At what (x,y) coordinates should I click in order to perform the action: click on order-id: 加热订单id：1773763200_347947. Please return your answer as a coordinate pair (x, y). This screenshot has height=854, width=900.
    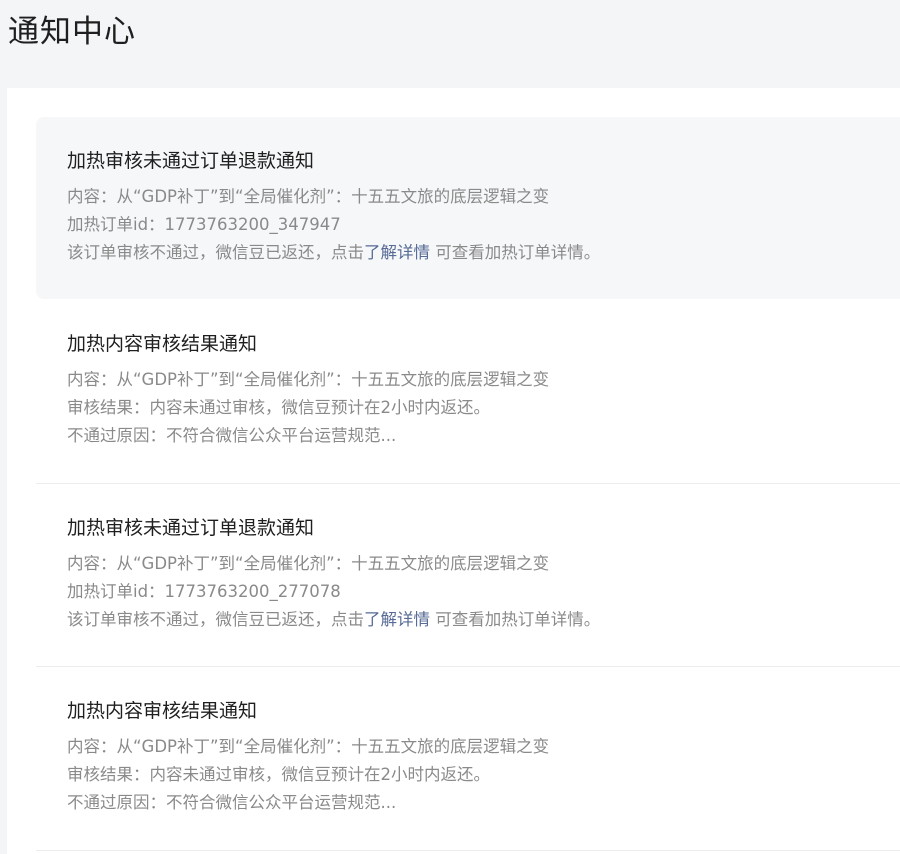
    Looking at the image, I should click on (204, 224).